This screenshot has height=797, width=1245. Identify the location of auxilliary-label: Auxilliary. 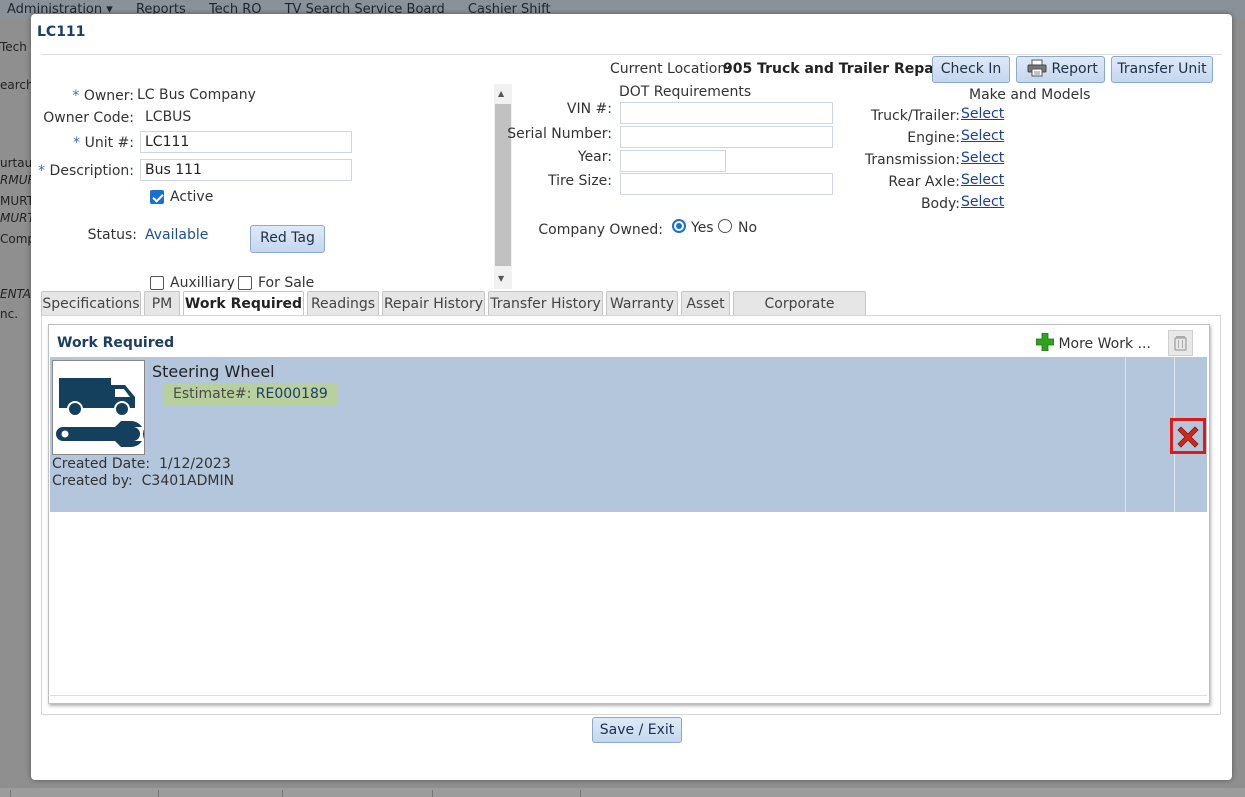
(202, 283).